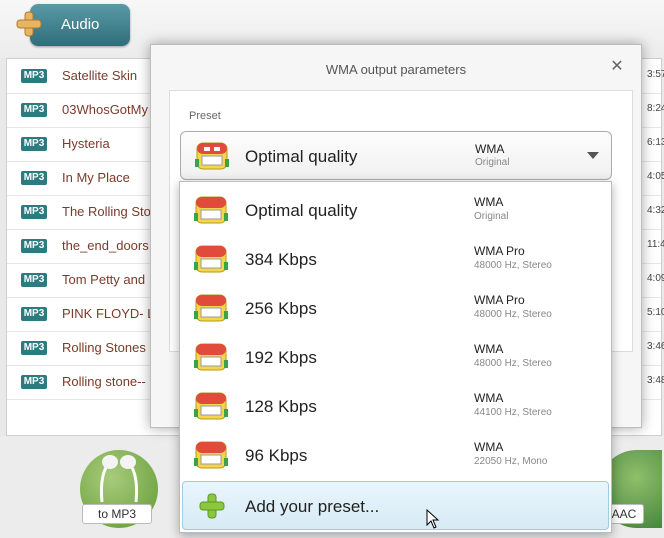 Image resolution: width=664 pixels, height=538 pixels. I want to click on file-duration: 8:24, so click(655, 108).